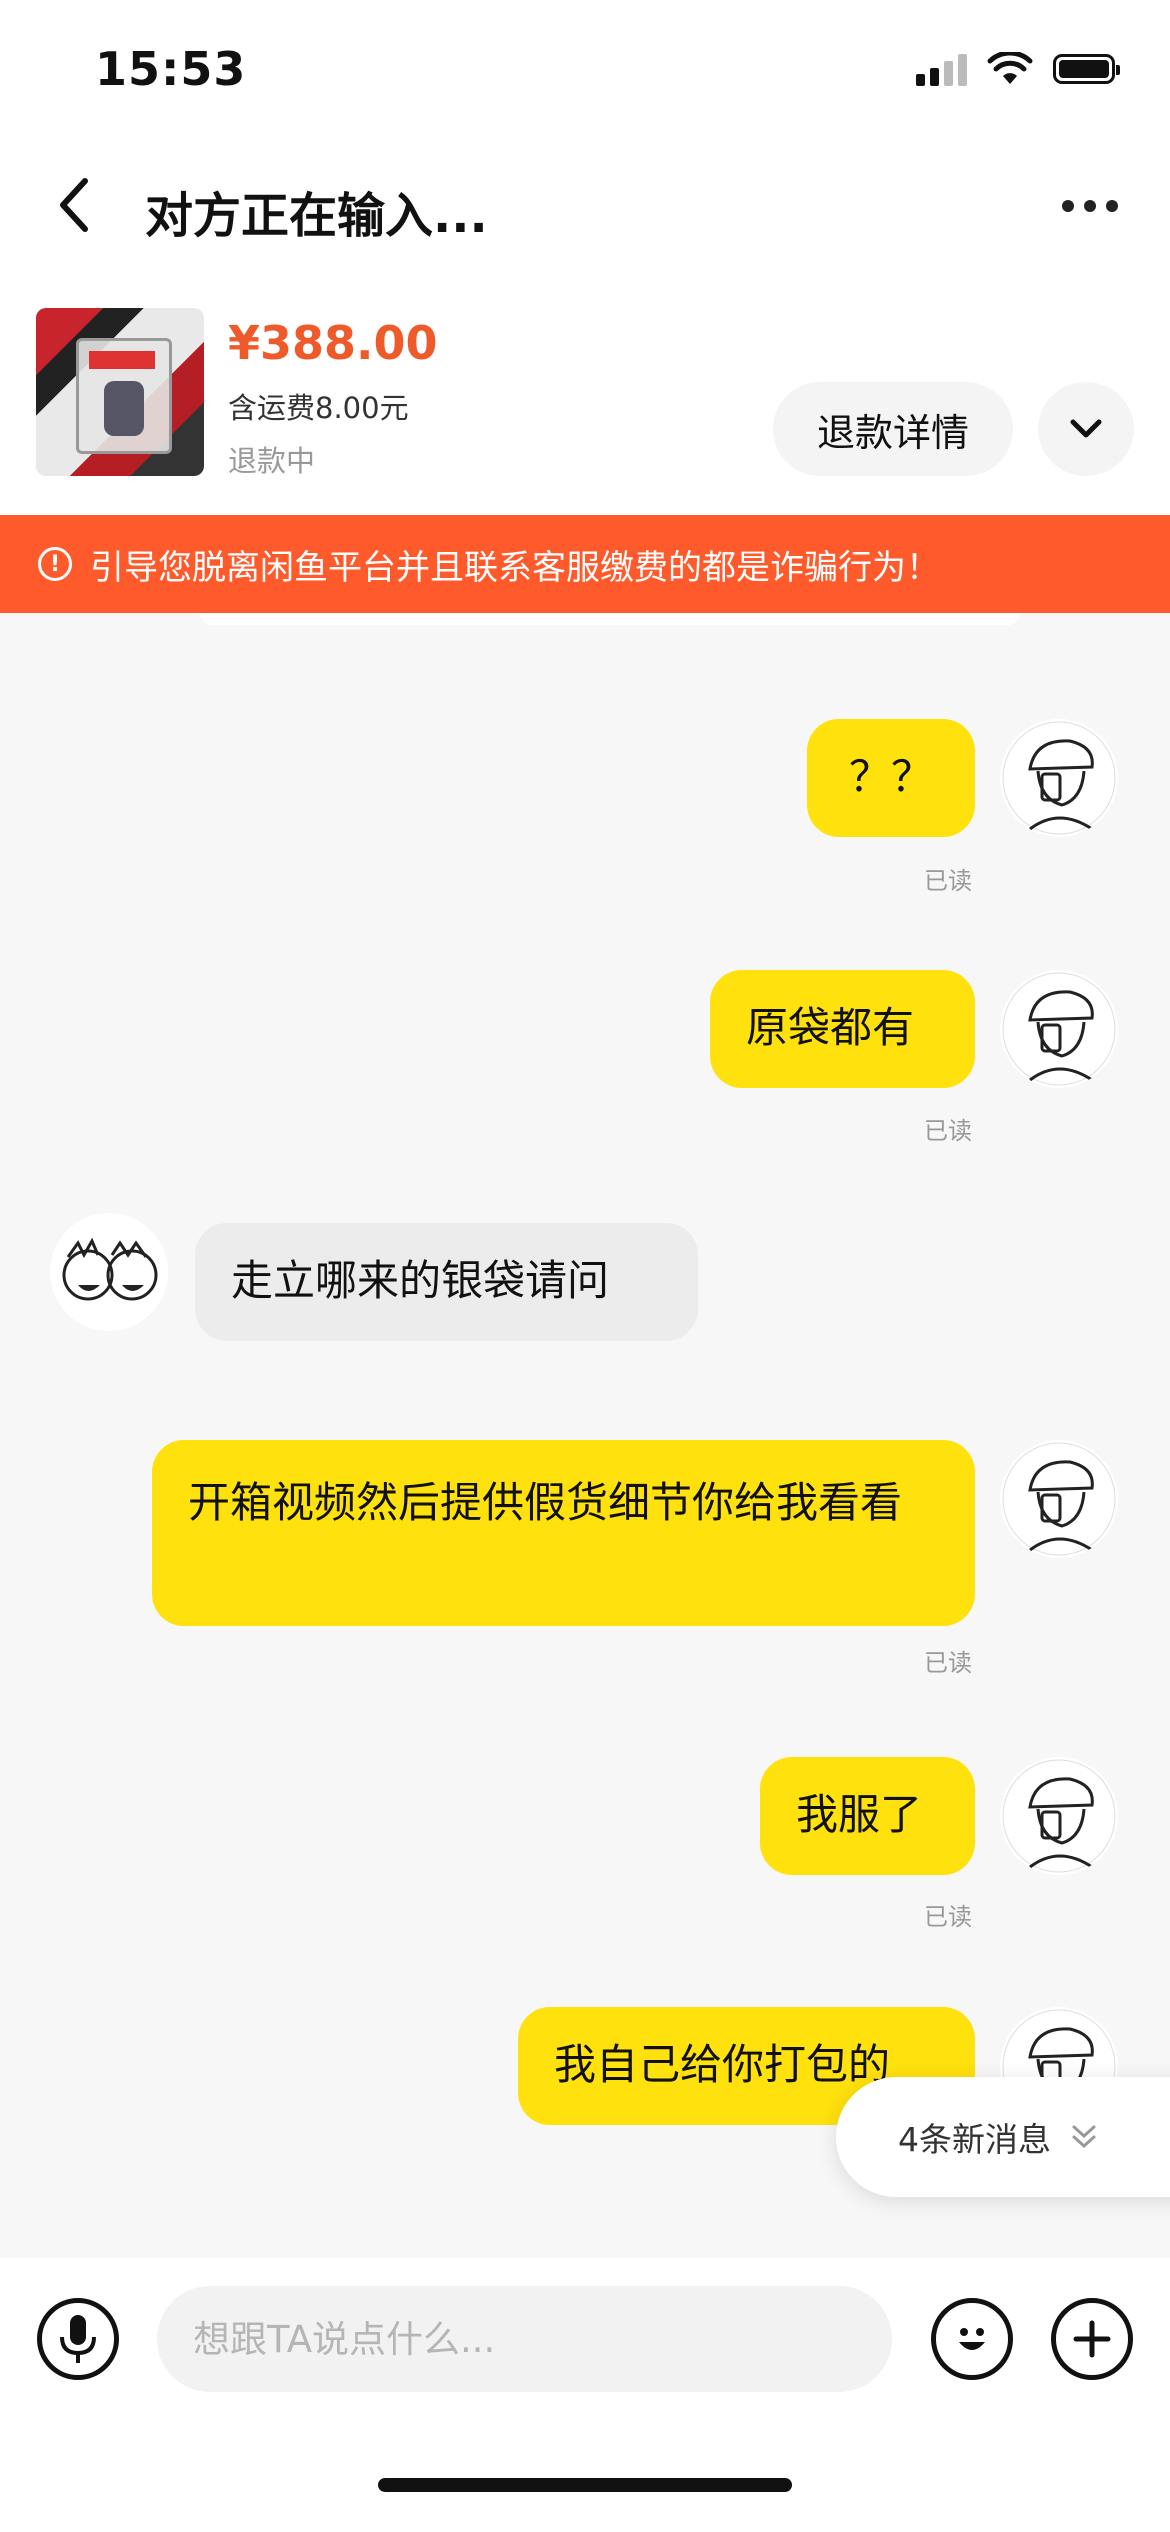 This screenshot has height=2532, width=1170. I want to click on wifi-icon, so click(1010, 68).